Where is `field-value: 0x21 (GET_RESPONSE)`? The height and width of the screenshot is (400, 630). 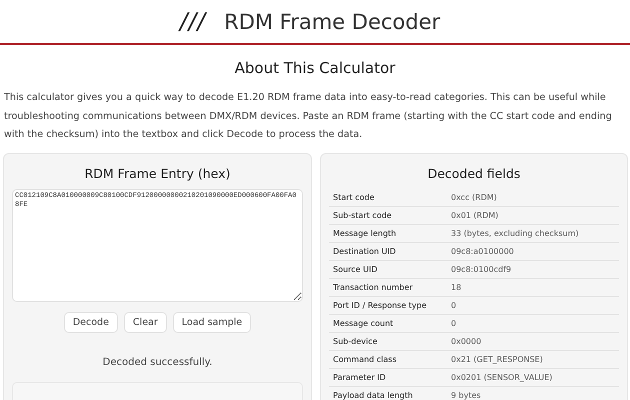
field-value: 0x21 (GET_RESPONSE) is located at coordinates (497, 359).